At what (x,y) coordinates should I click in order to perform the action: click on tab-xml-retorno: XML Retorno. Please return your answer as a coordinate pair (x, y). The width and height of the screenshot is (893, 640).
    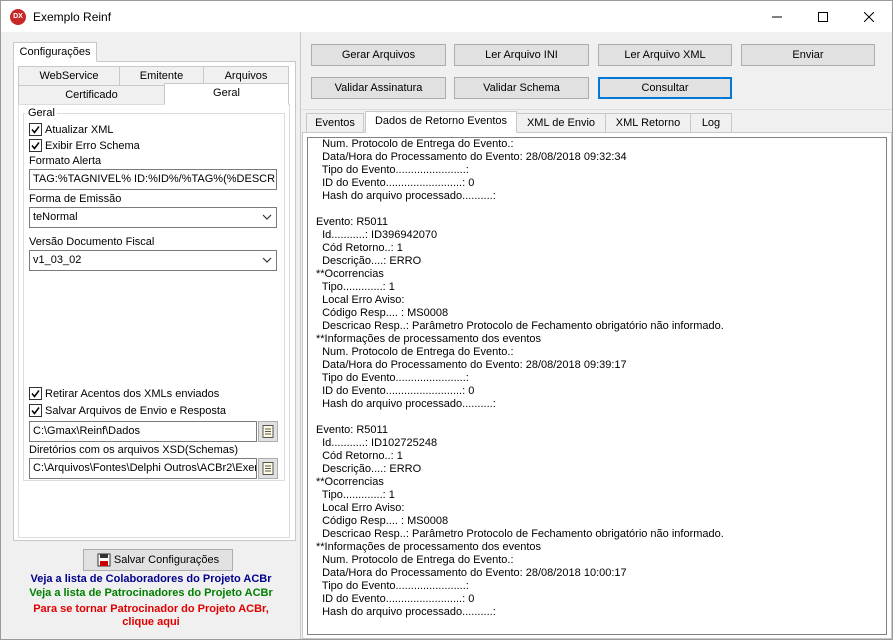
    Looking at the image, I should click on (648, 123).